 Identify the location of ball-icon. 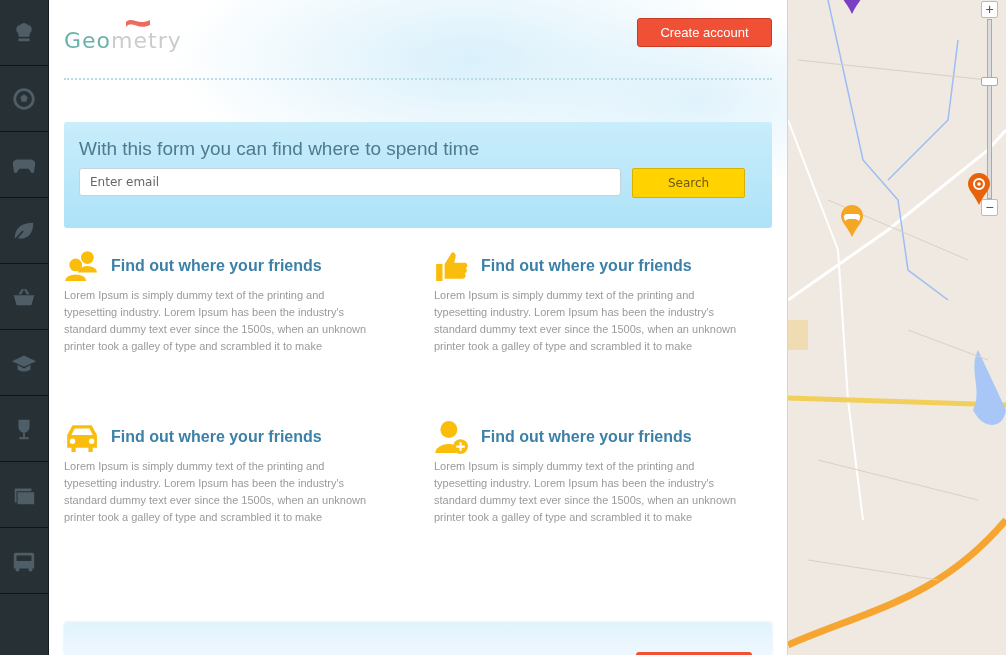
(24, 98).